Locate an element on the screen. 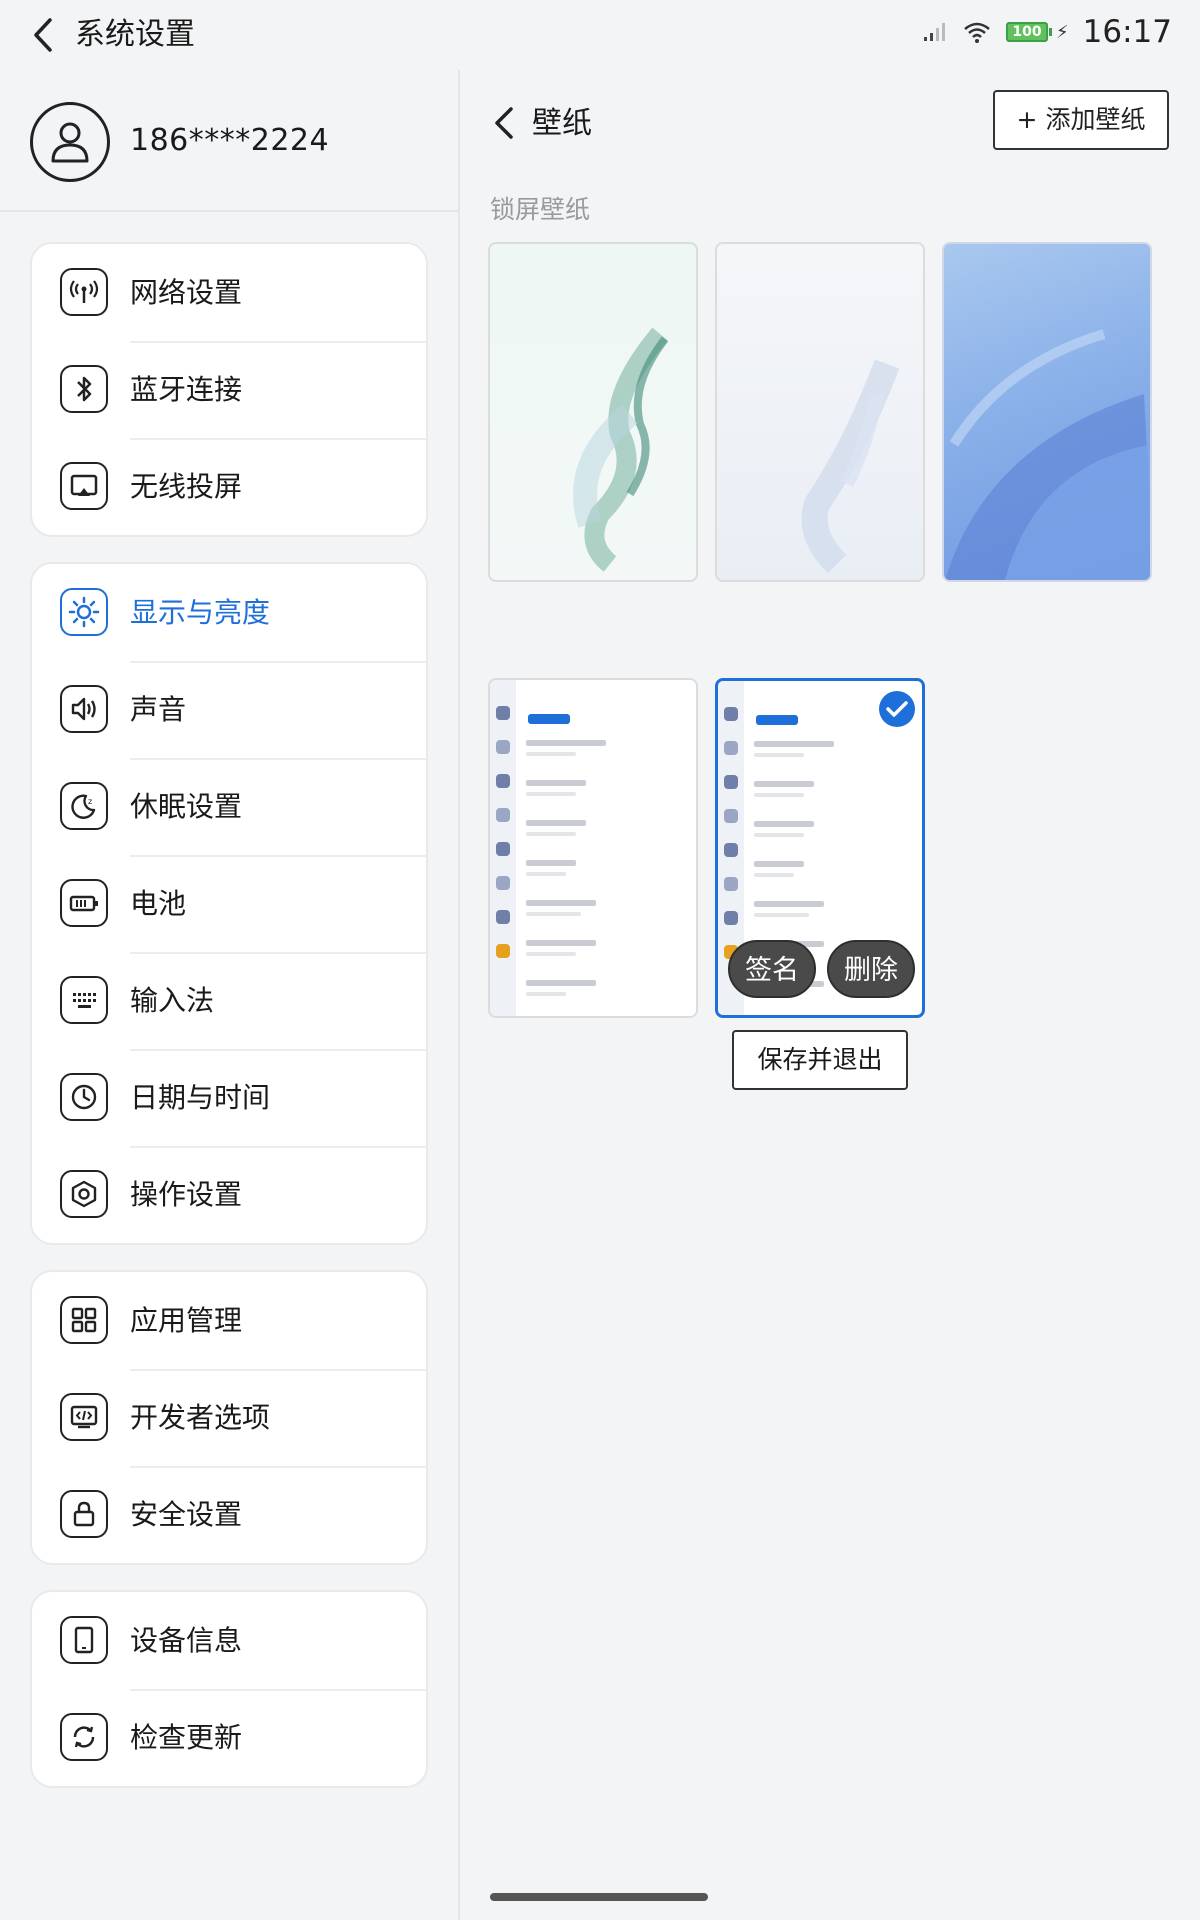 This screenshot has height=1920, width=1200. clock-time: 16:17 is located at coordinates (1127, 32).